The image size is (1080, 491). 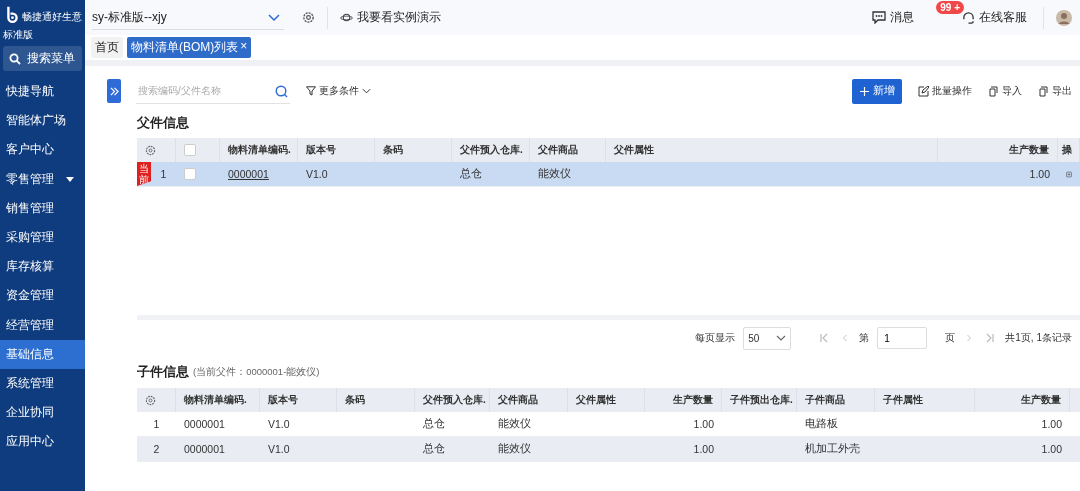 I want to click on plus-icon, so click(x=864, y=91).